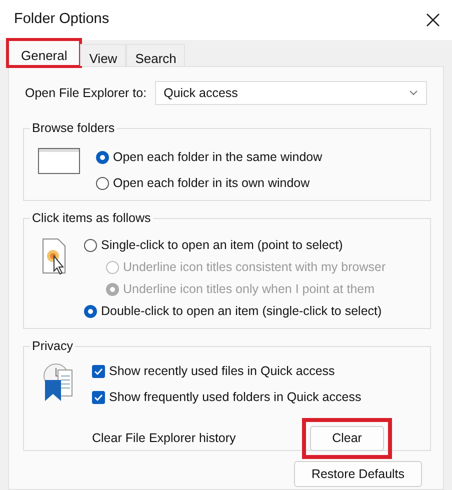 The width and height of the screenshot is (452, 490). I want to click on tab: View, so click(103, 55).